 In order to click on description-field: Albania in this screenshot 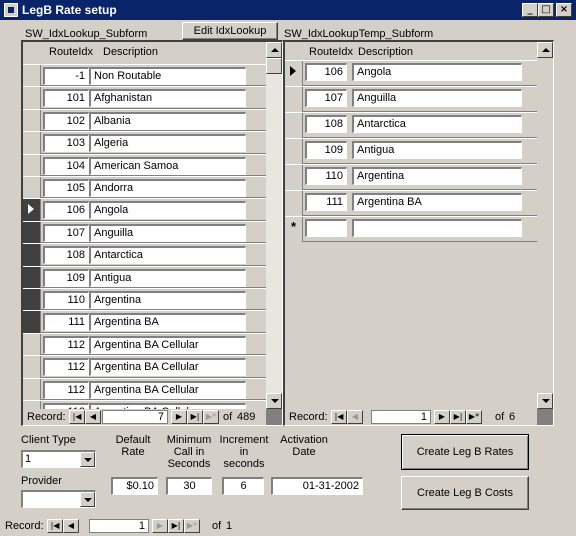, I will do `click(167, 120)`.